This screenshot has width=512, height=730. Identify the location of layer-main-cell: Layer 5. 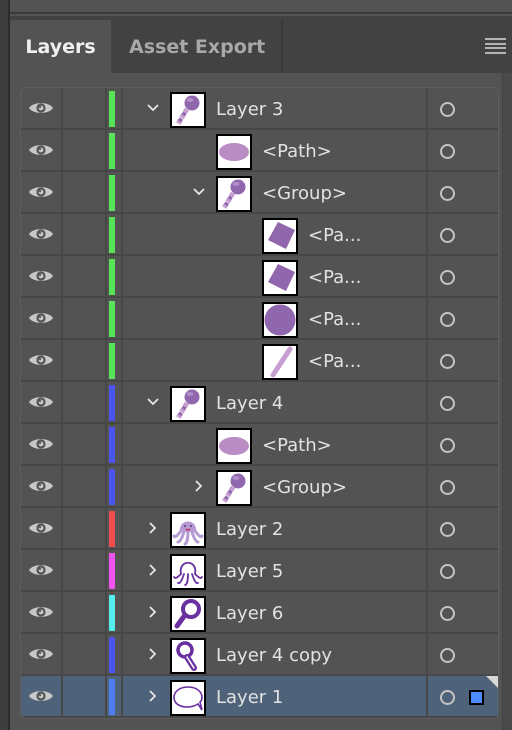
(275, 570).